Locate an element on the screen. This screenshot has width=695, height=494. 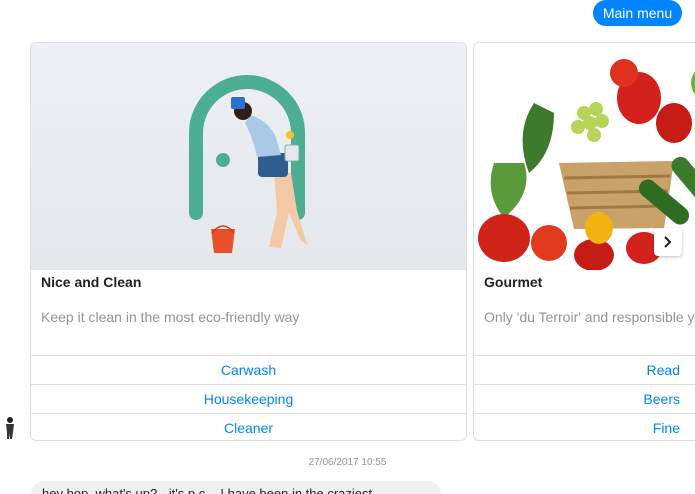
card-title: Nice and Clean is located at coordinates (91, 282).